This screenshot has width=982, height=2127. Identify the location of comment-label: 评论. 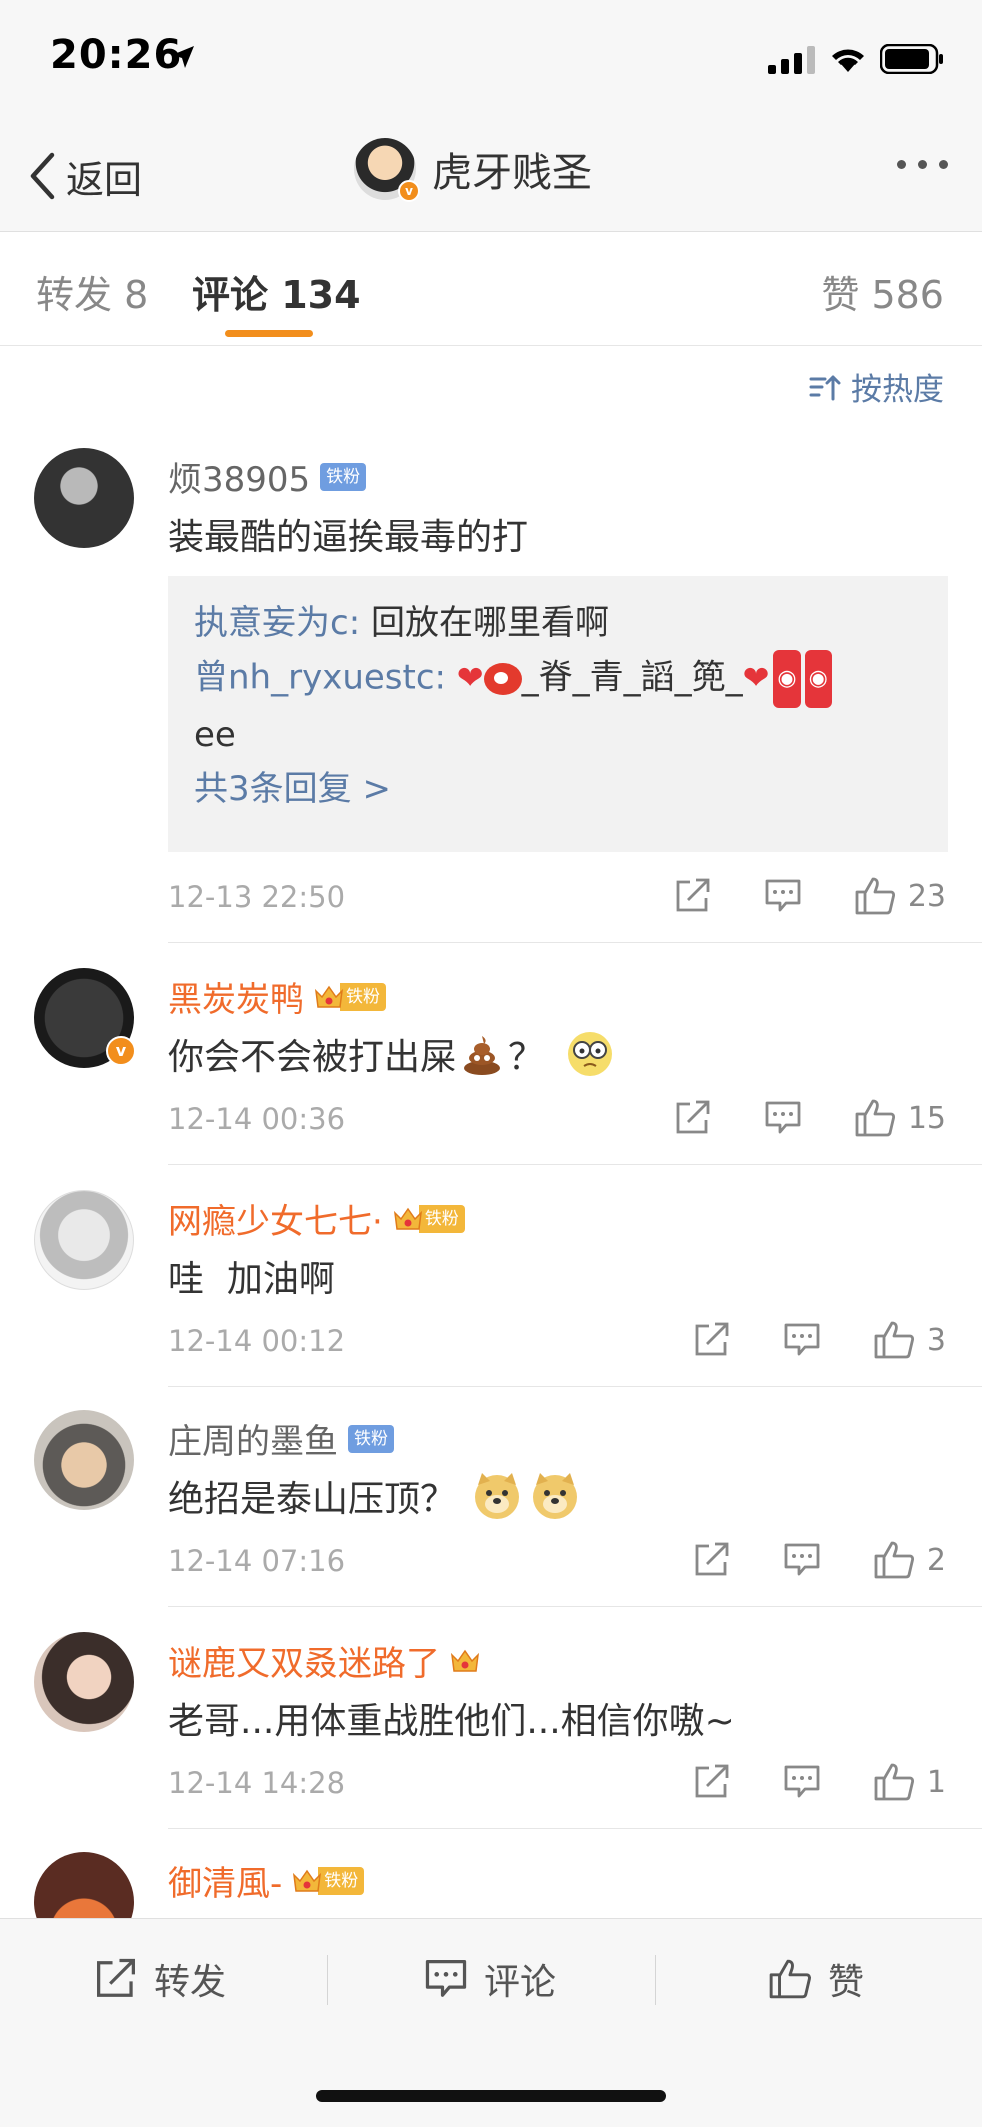
(520, 1982).